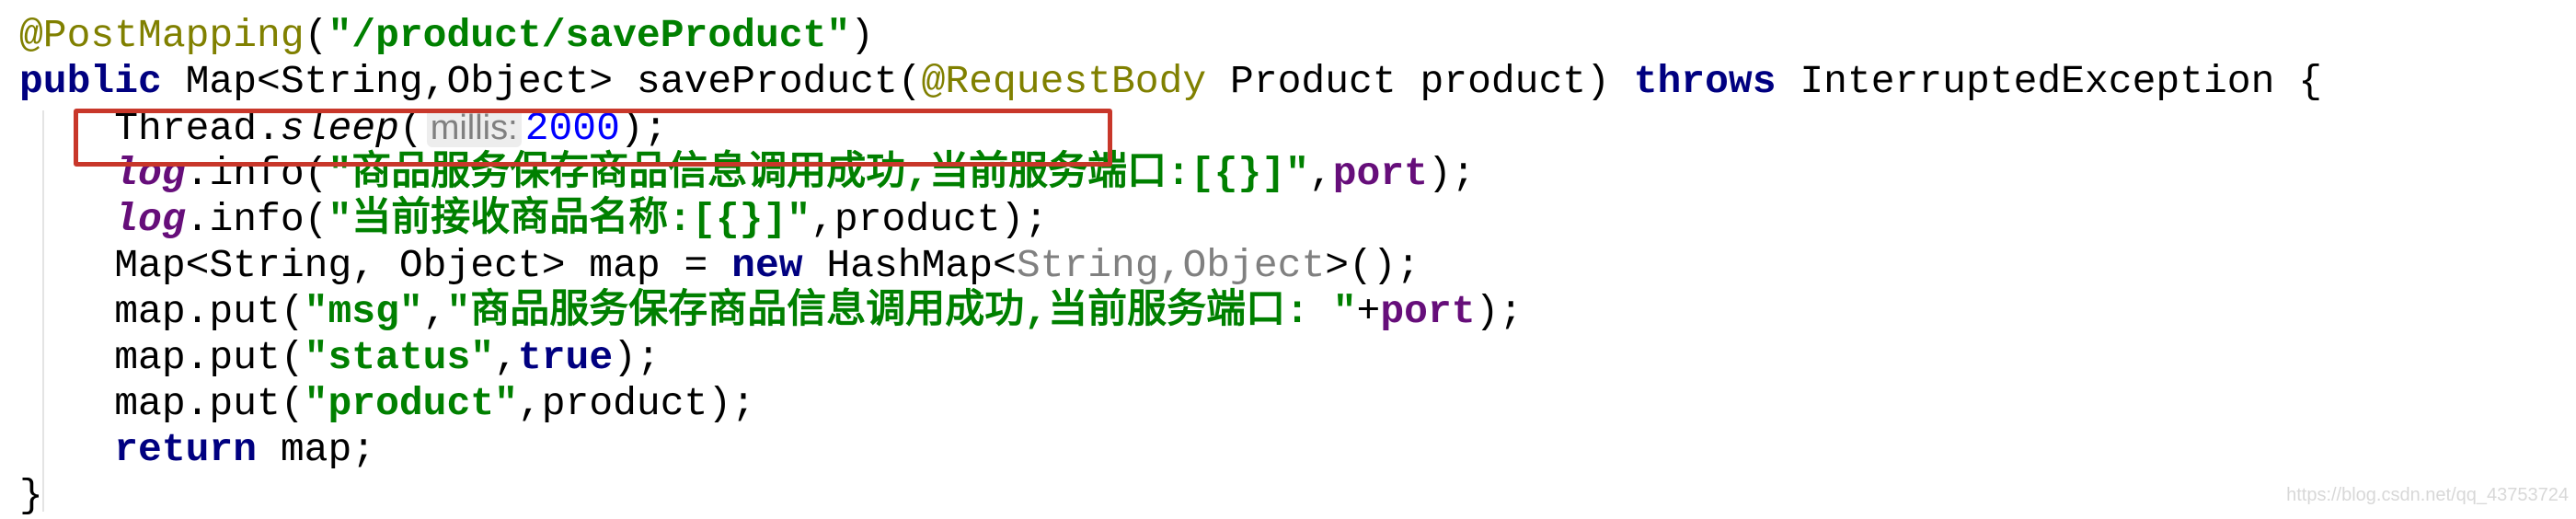  What do you see at coordinates (162, 35) in the screenshot?
I see `code-token: @PostMapping` at bounding box center [162, 35].